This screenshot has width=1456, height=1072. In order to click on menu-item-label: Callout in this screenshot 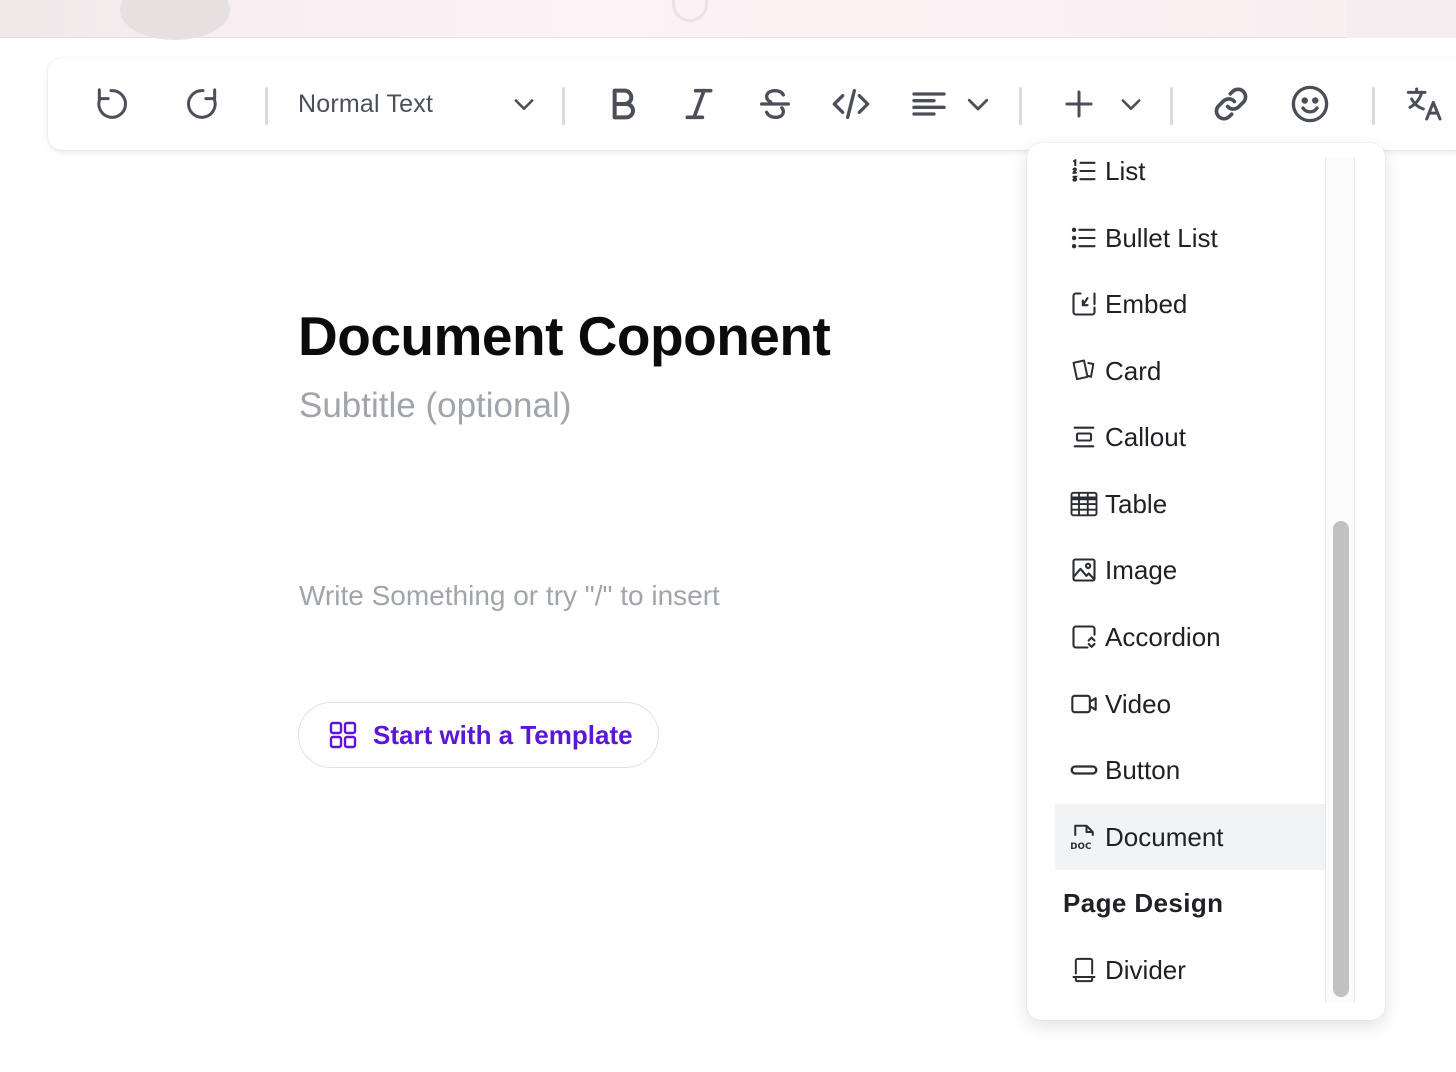, I will do `click(1145, 436)`.